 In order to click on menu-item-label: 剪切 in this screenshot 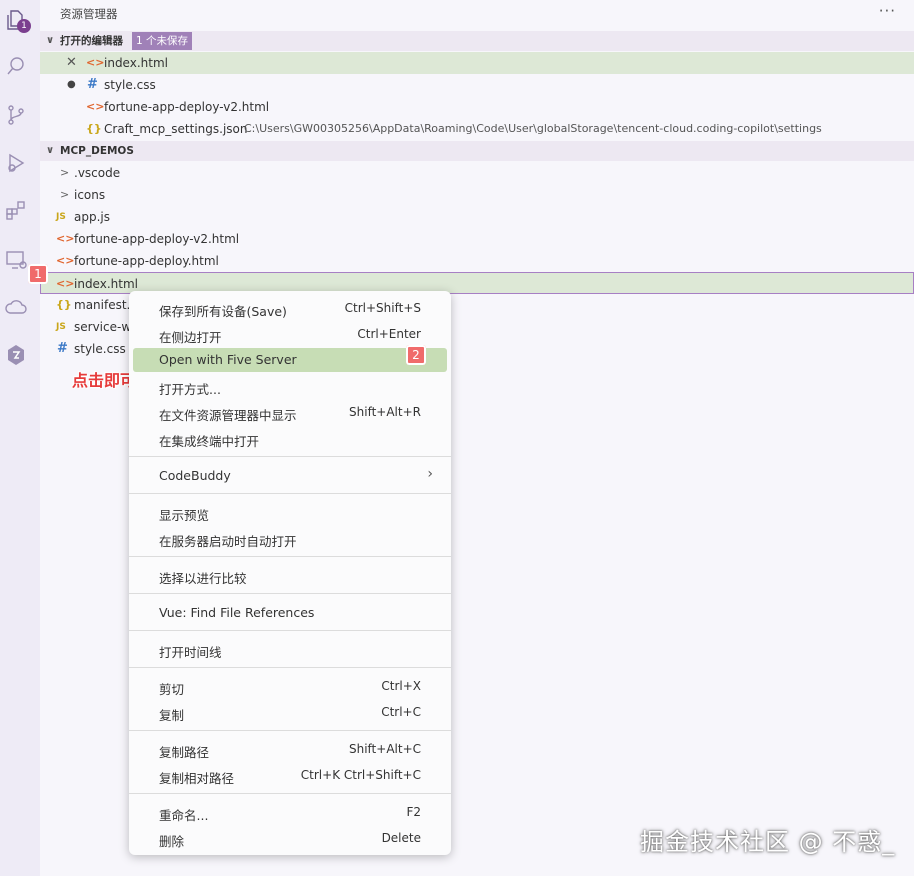, I will do `click(172, 689)`.